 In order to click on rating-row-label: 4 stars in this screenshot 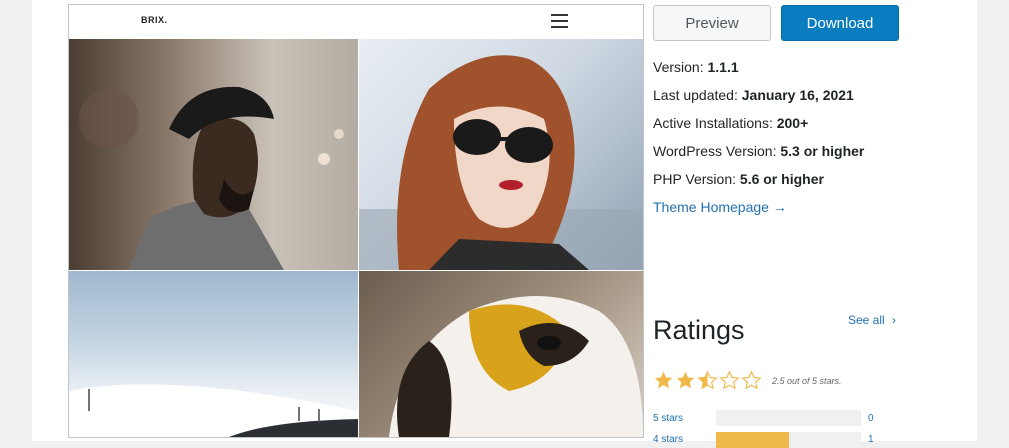, I will do `click(668, 439)`.